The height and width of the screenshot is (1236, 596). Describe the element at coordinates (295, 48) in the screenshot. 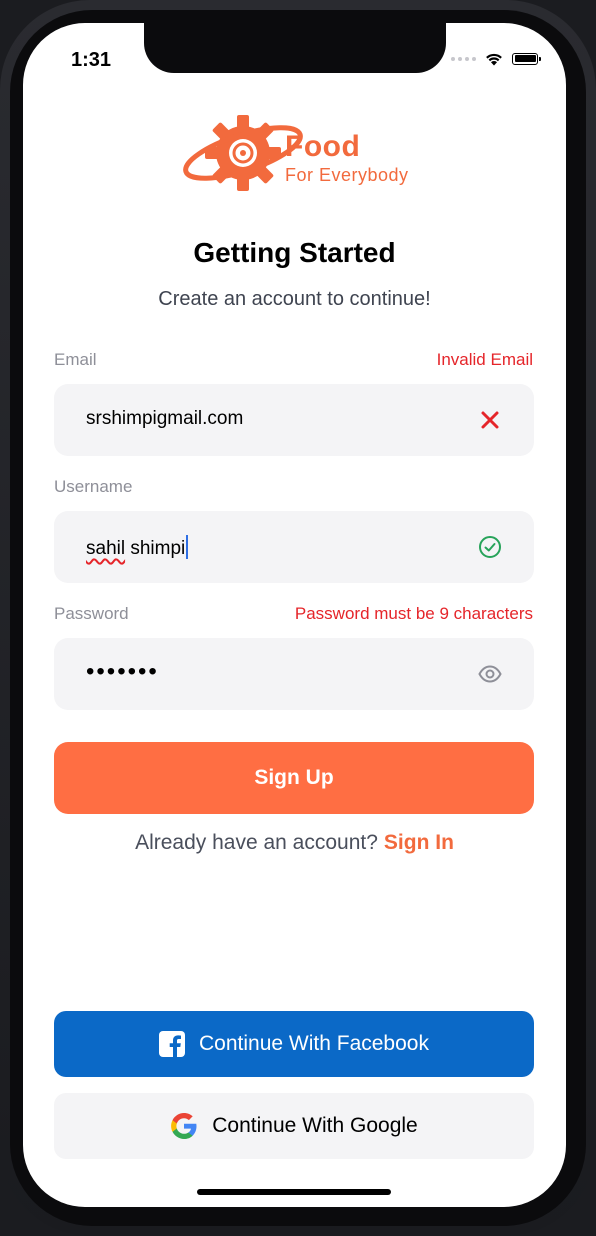

I see `device-notch` at that location.